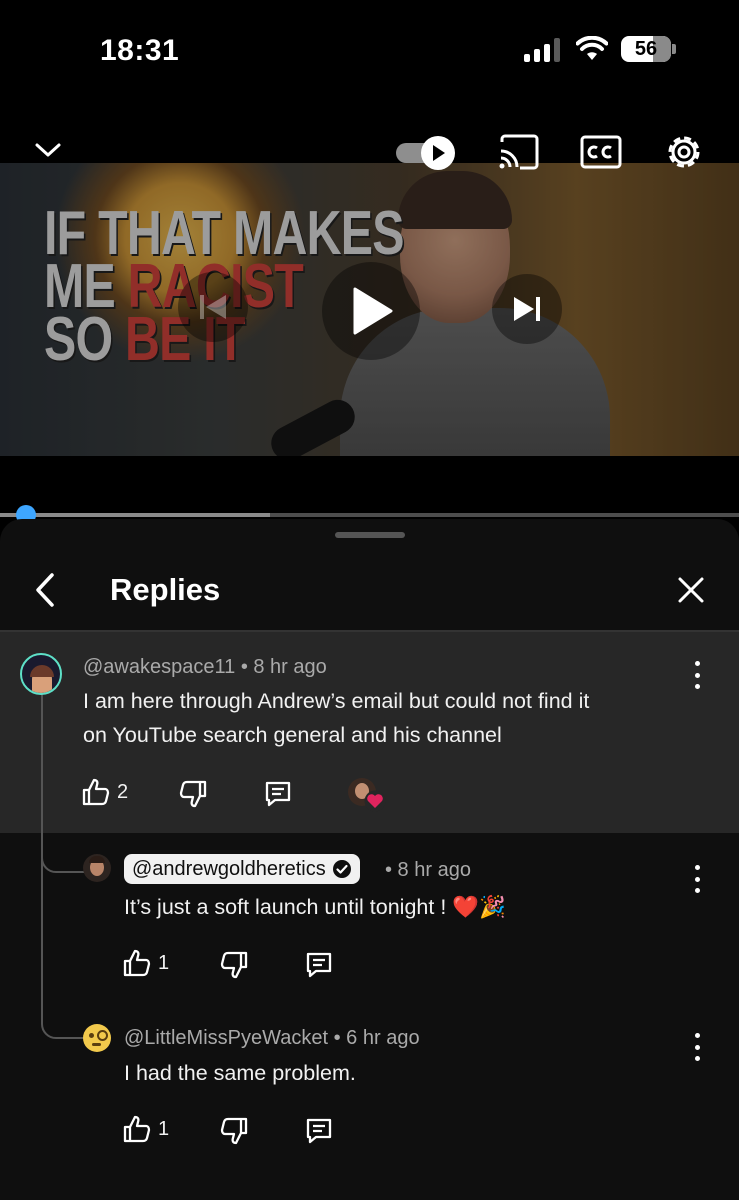  Describe the element at coordinates (229, 869) in the screenshot. I see `comment-author: @andrewgoldheretics` at that location.